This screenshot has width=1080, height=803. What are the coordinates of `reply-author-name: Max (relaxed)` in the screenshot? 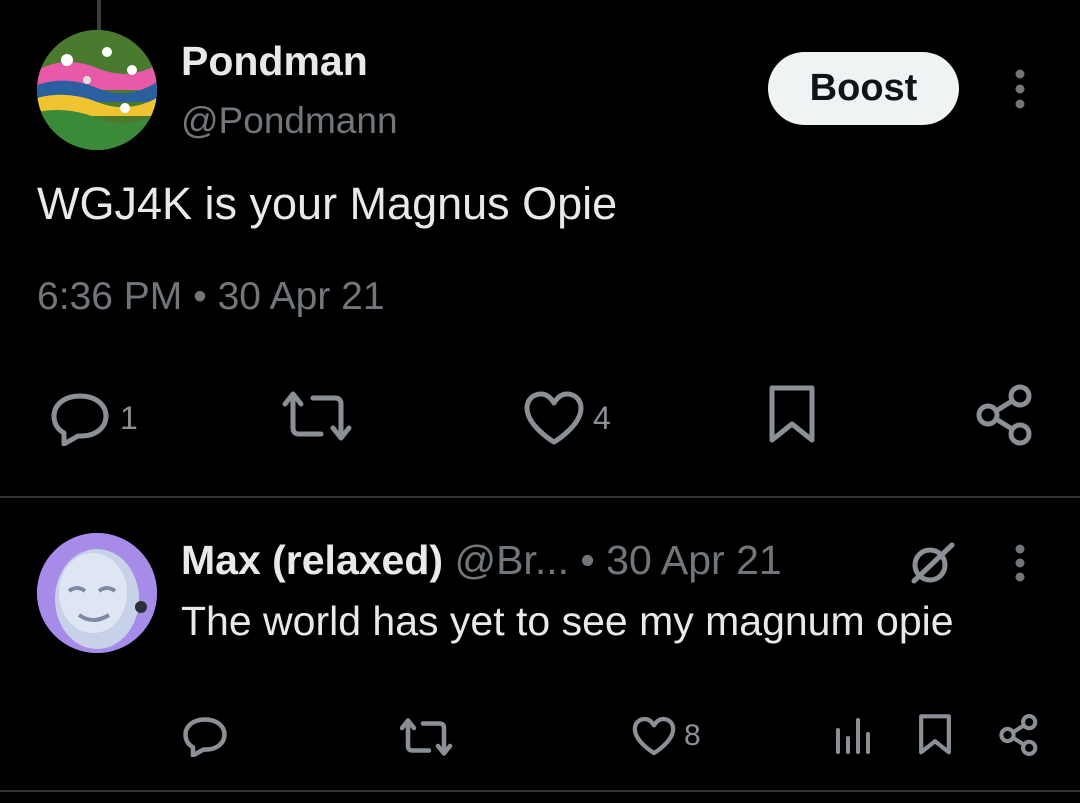 It's located at (312, 560).